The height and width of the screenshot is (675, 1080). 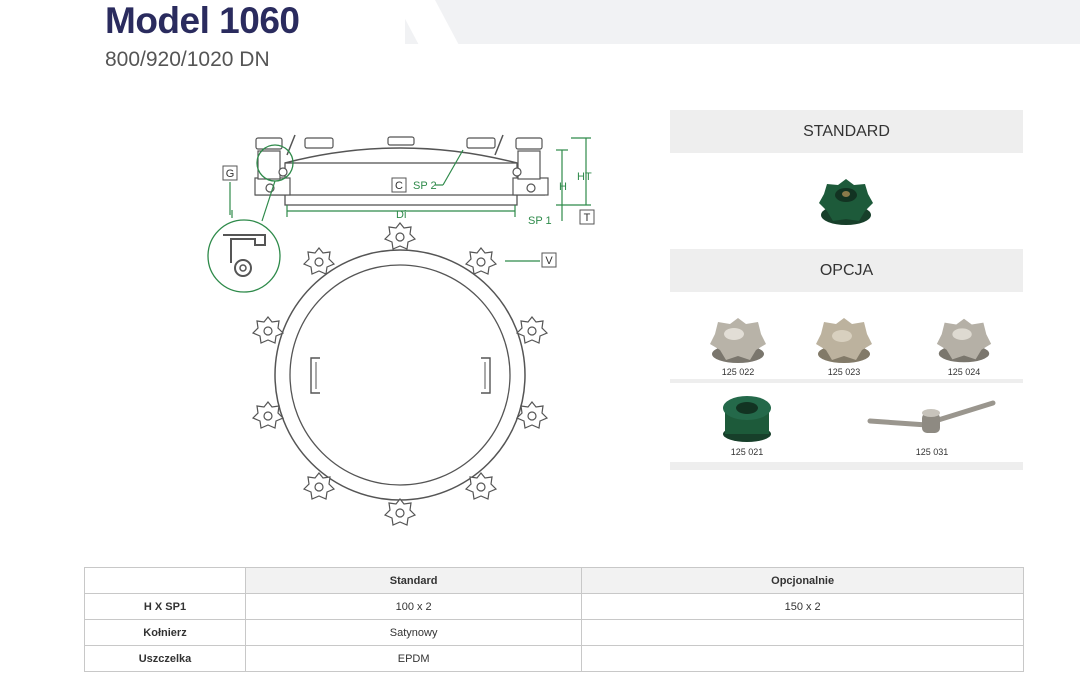 I want to click on label-di: Di, so click(x=401, y=215).